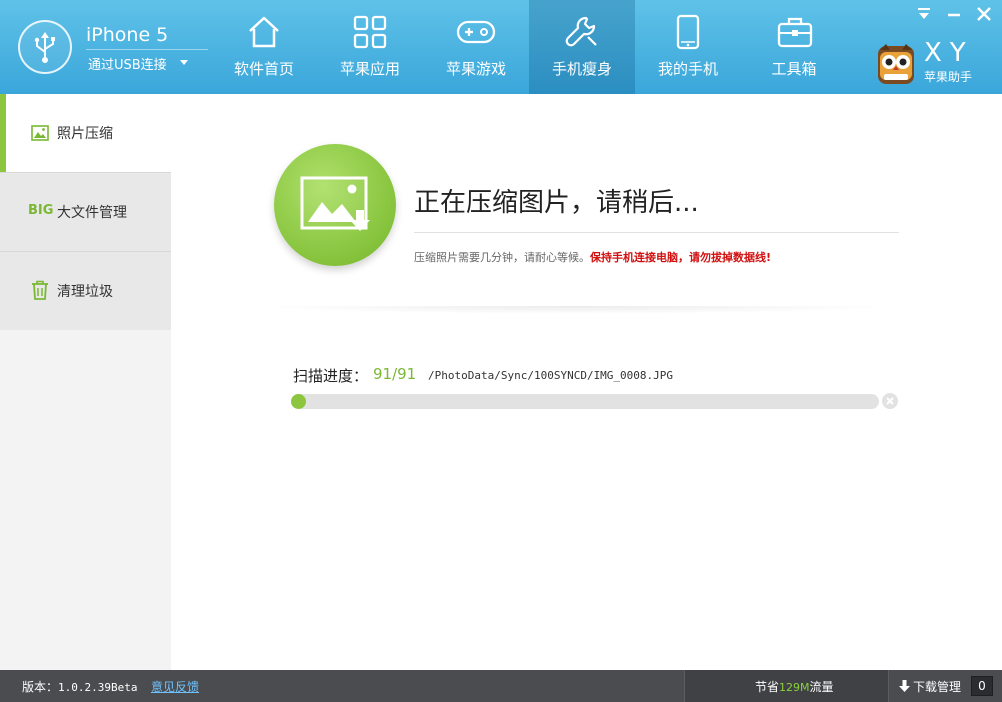 Image resolution: width=1002 pixels, height=702 pixels. I want to click on gamepad-icon, so click(476, 32).